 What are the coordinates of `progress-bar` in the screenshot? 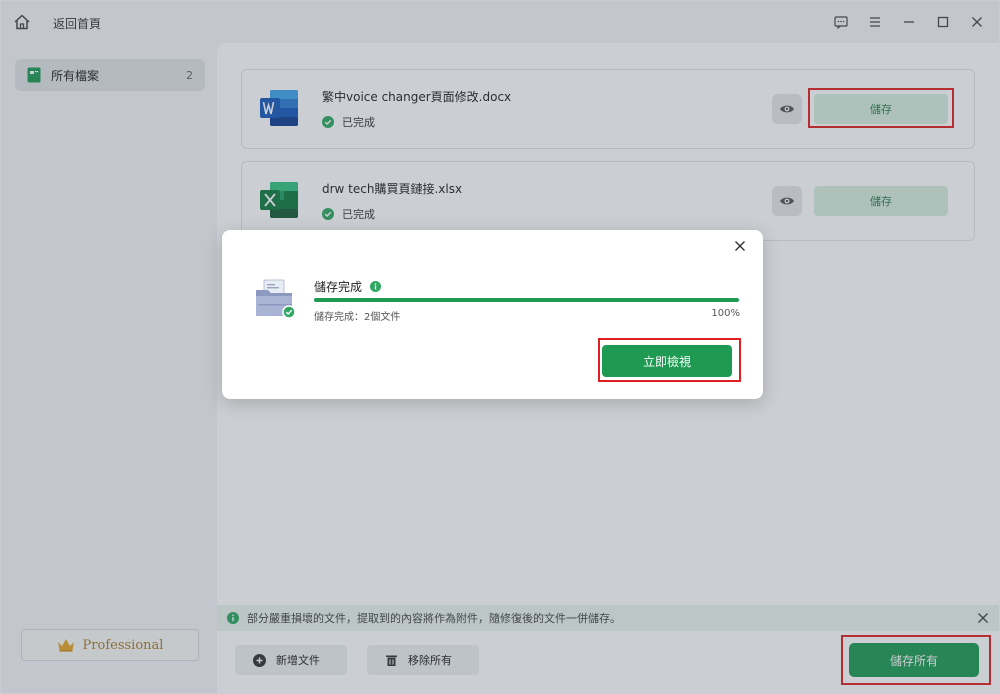 It's located at (526, 300).